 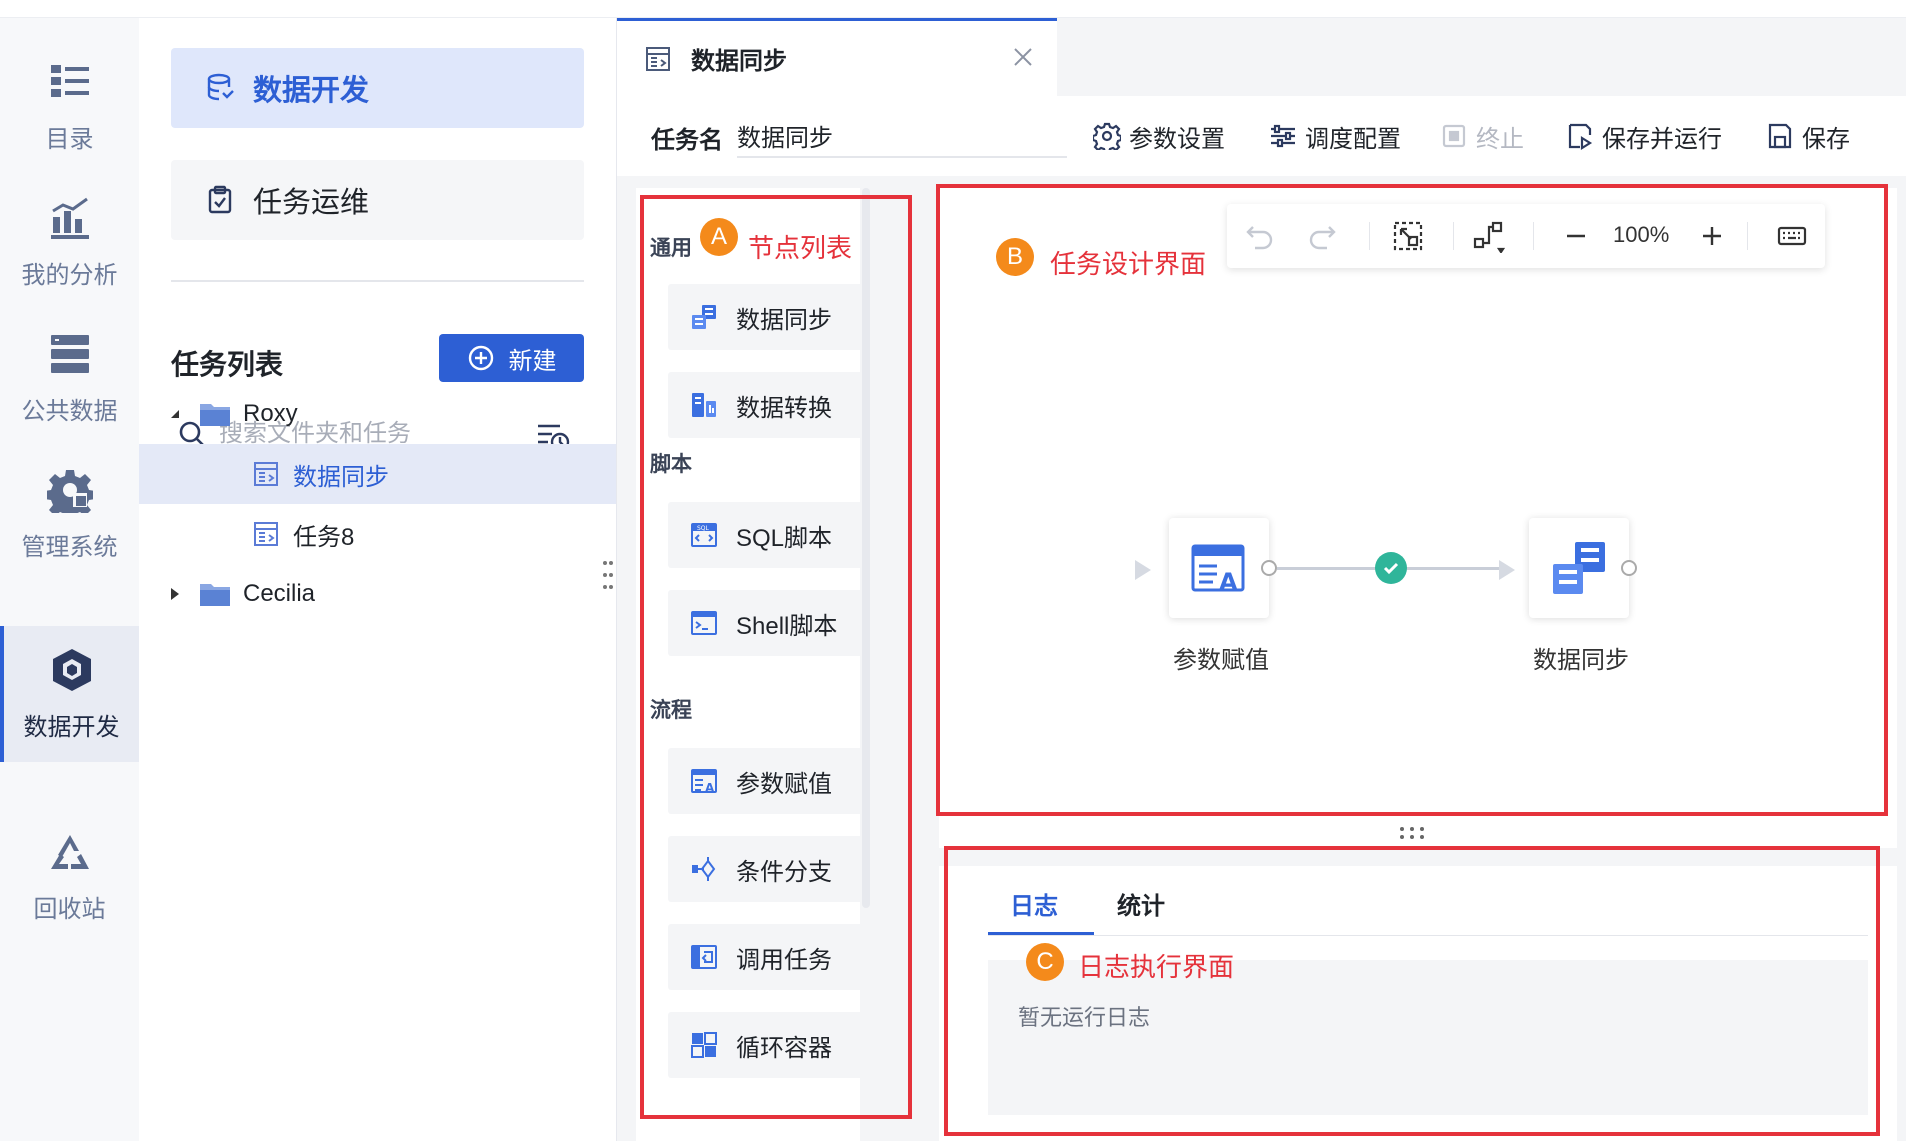 What do you see at coordinates (377, 281) in the screenshot?
I see `divider` at bounding box center [377, 281].